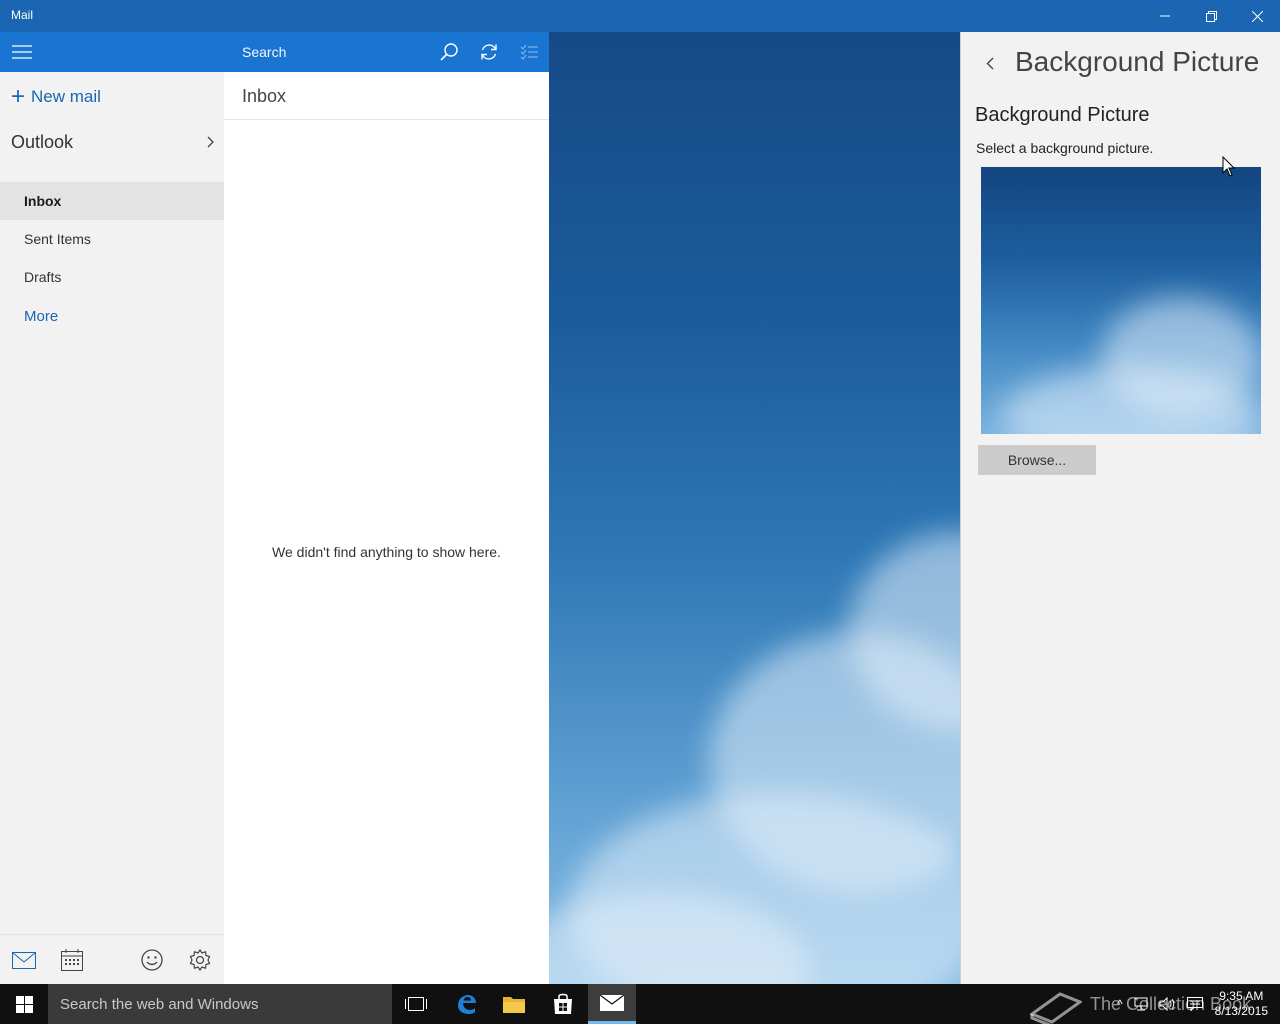  I want to click on folder-inbox: Inbox, so click(112, 201).